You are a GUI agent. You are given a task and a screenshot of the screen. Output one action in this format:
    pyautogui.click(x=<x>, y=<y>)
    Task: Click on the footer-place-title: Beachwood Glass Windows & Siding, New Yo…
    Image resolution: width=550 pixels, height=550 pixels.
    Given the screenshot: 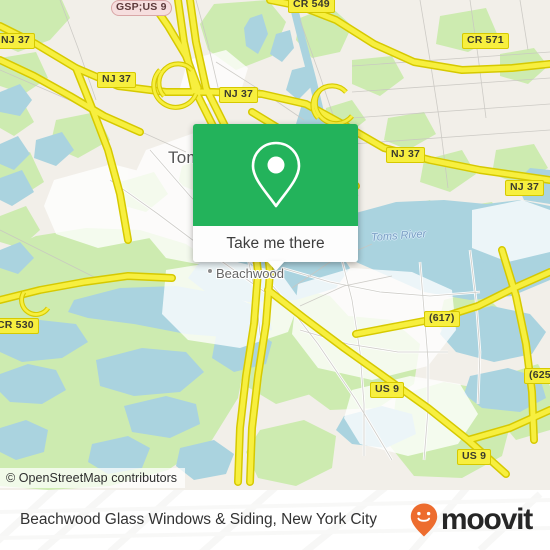 What is the action you would take?
    pyautogui.click(x=198, y=519)
    